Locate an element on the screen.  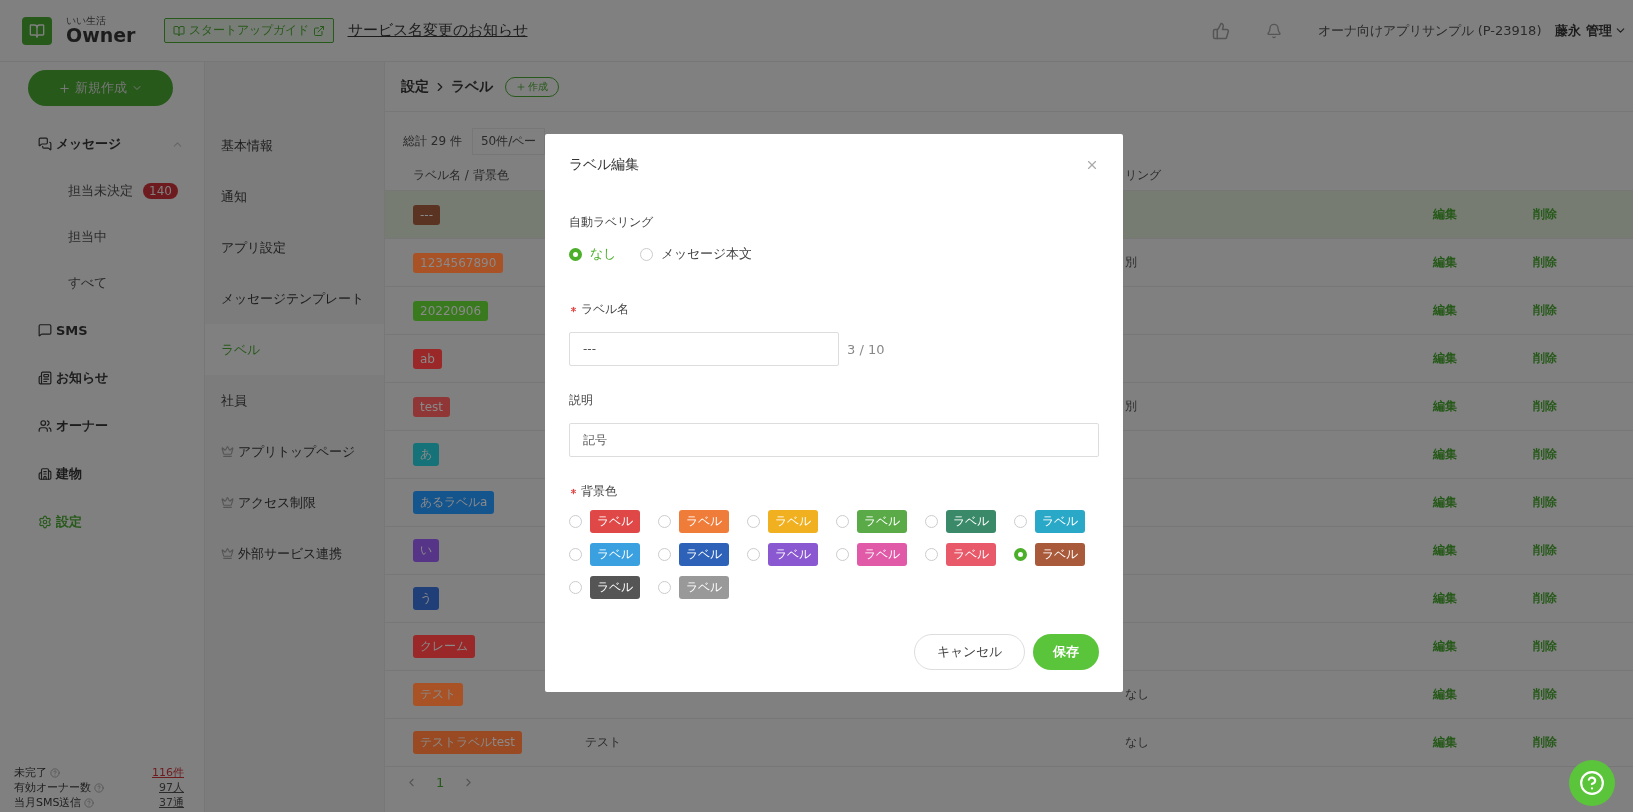
breadcrumb-item: ラベル is located at coordinates (472, 86).